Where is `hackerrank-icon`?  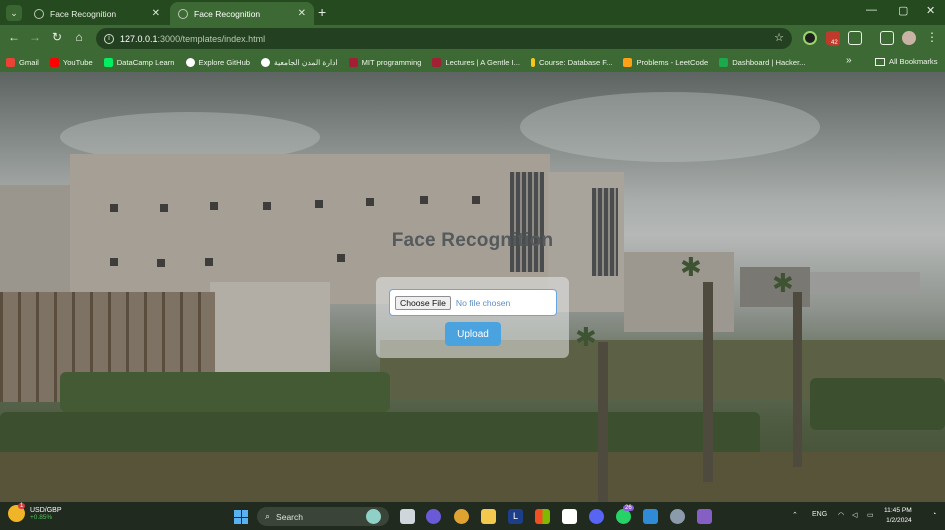
hackerrank-icon is located at coordinates (724, 62).